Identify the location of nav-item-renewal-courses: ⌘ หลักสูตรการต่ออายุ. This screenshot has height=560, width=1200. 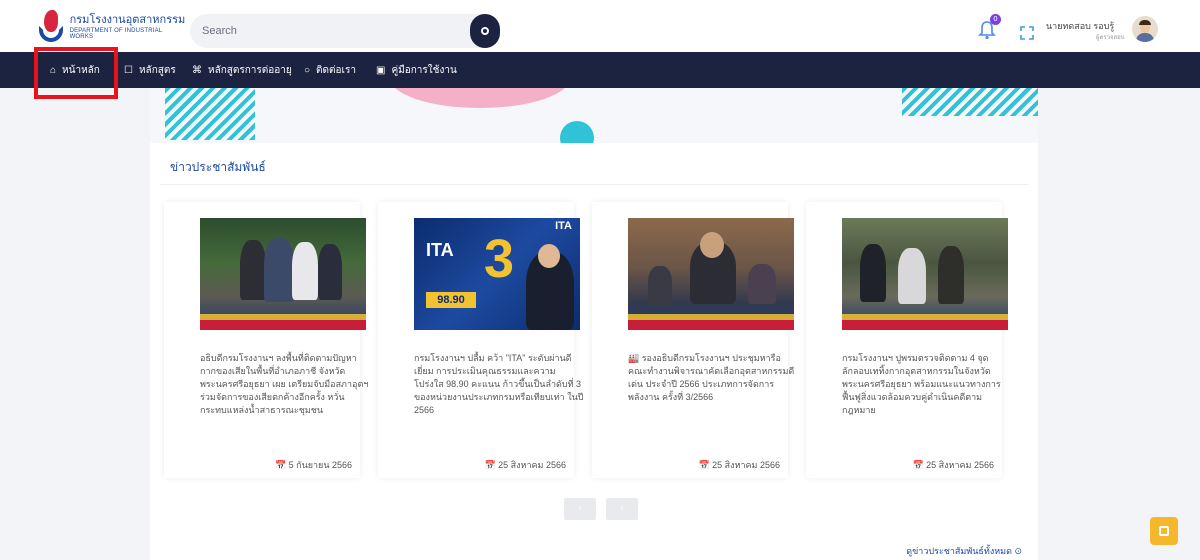
(242, 70).